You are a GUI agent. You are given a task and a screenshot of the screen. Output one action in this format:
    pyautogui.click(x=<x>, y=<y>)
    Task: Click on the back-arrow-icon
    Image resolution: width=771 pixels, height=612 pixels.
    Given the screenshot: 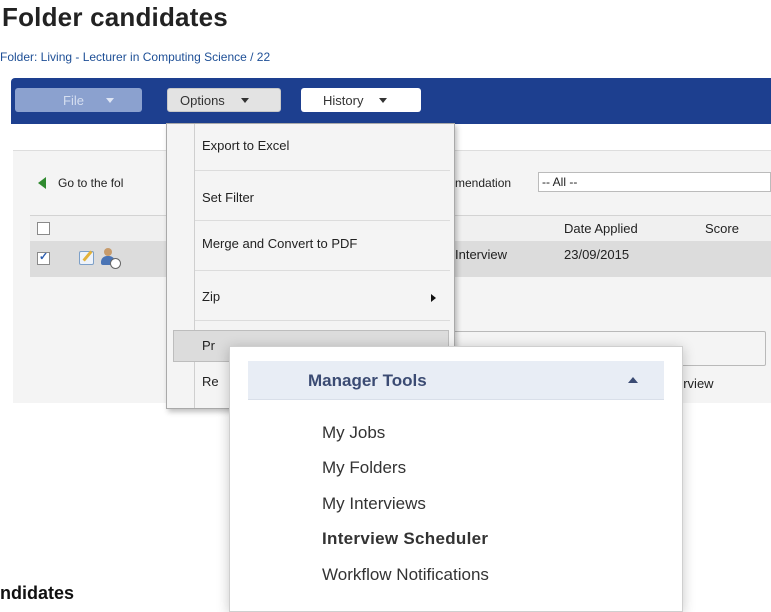 What is the action you would take?
    pyautogui.click(x=42, y=183)
    